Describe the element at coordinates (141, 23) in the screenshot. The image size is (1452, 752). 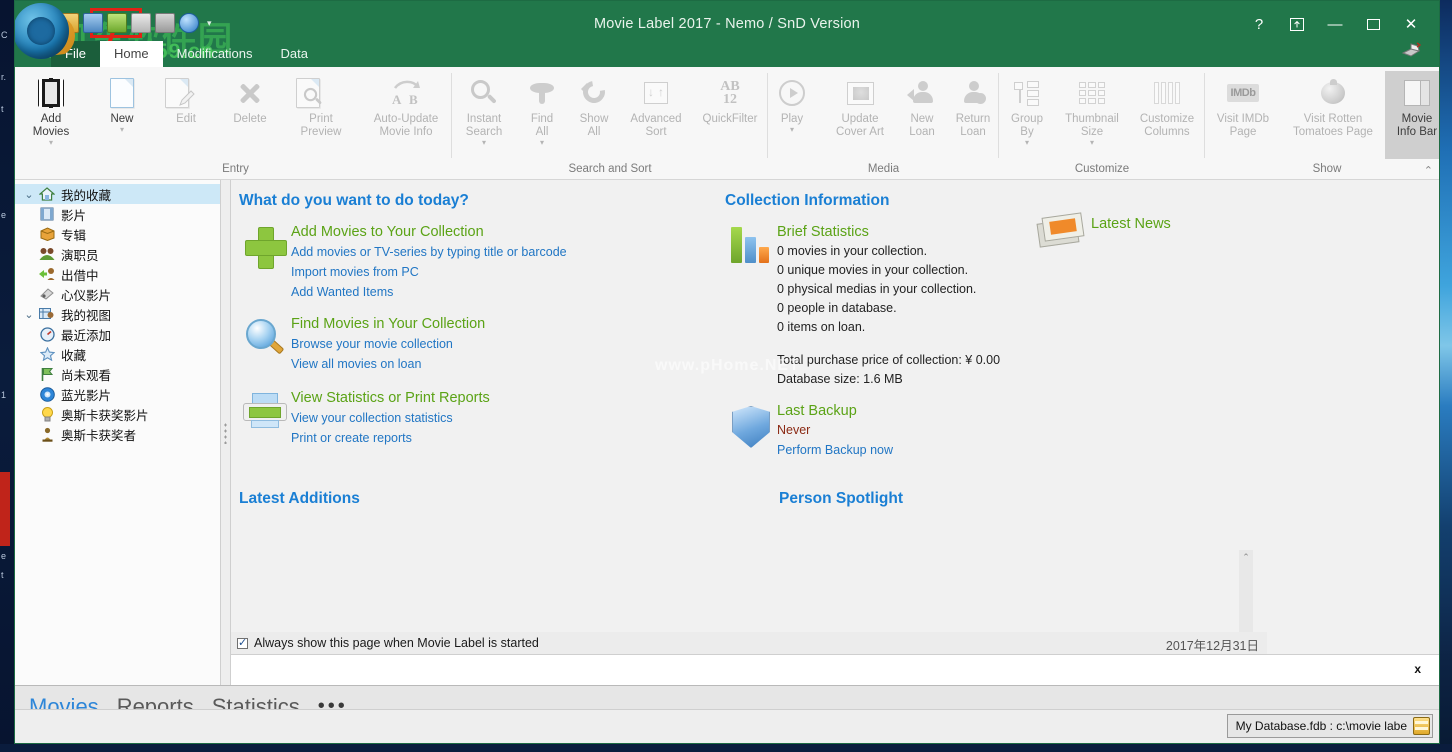
I see `edit-icon` at that location.